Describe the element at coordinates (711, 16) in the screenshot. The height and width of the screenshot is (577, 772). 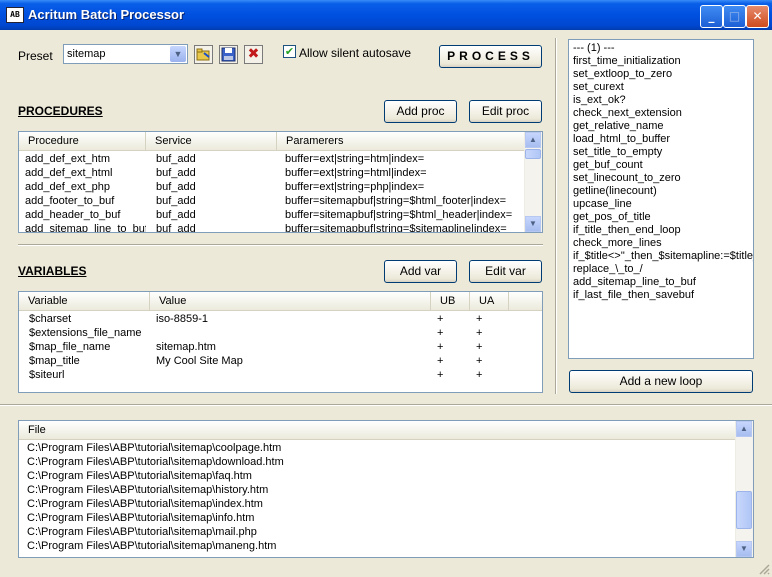
I see `minimize-button: _` at that location.